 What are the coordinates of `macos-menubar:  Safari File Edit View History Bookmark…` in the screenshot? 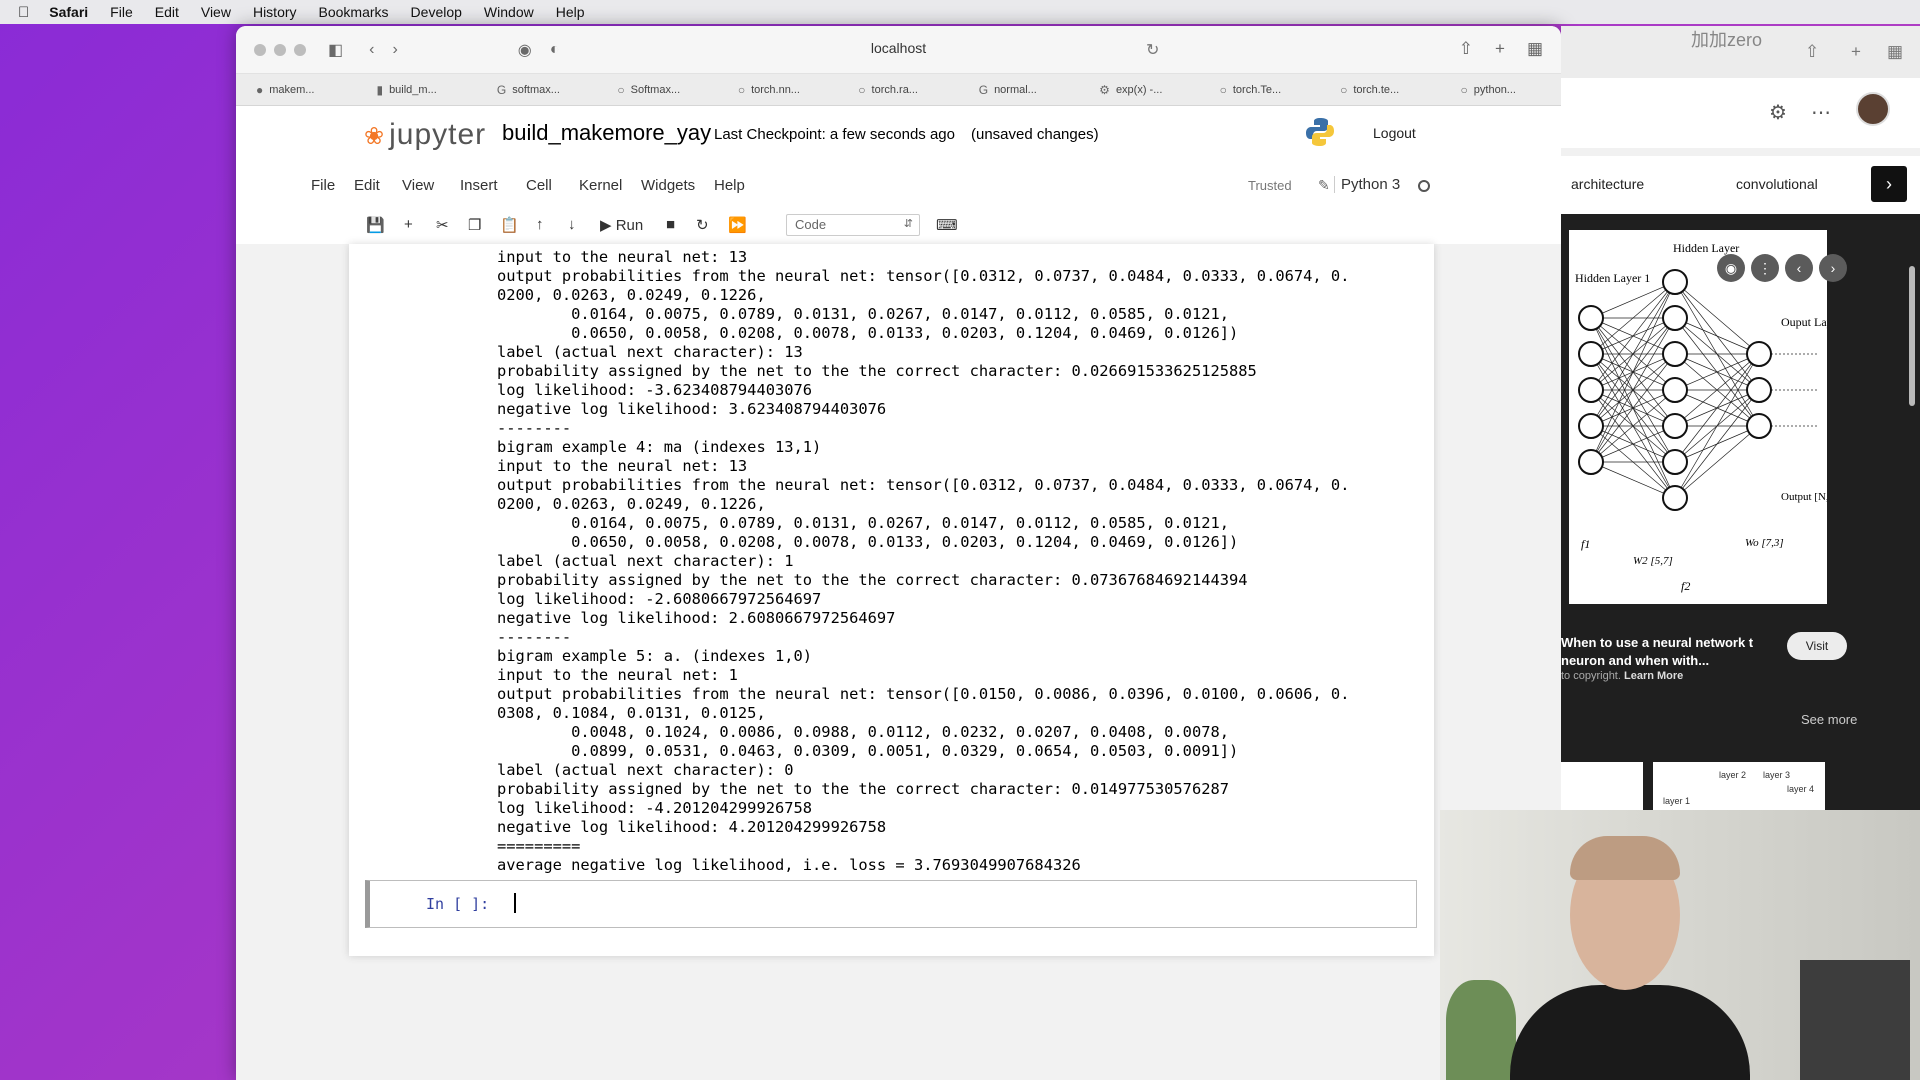 It's located at (960, 12).